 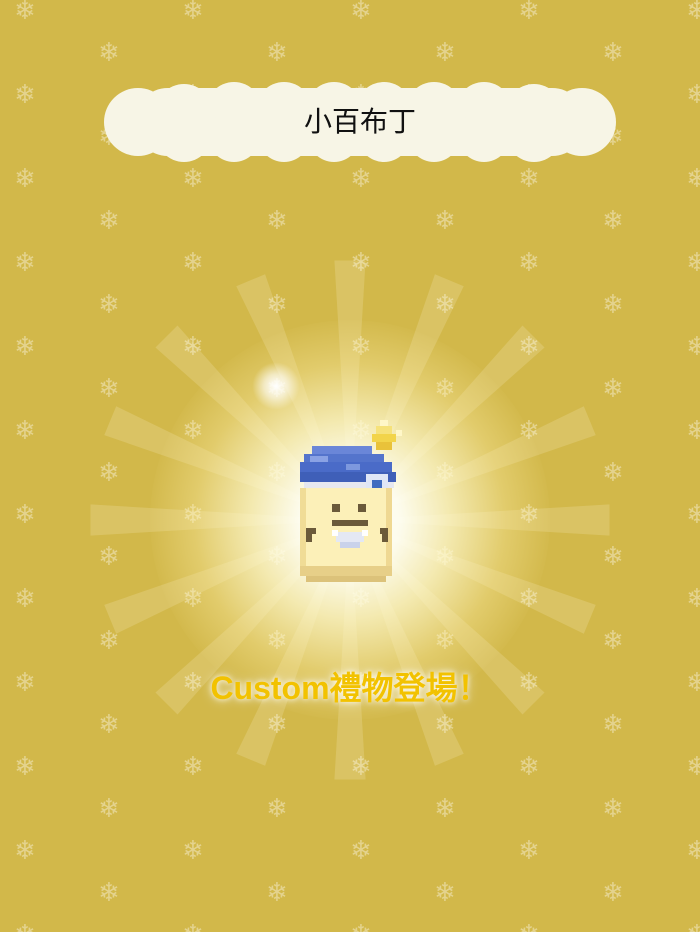 I want to click on name-banner: 小百布丁, so click(x=360, y=122).